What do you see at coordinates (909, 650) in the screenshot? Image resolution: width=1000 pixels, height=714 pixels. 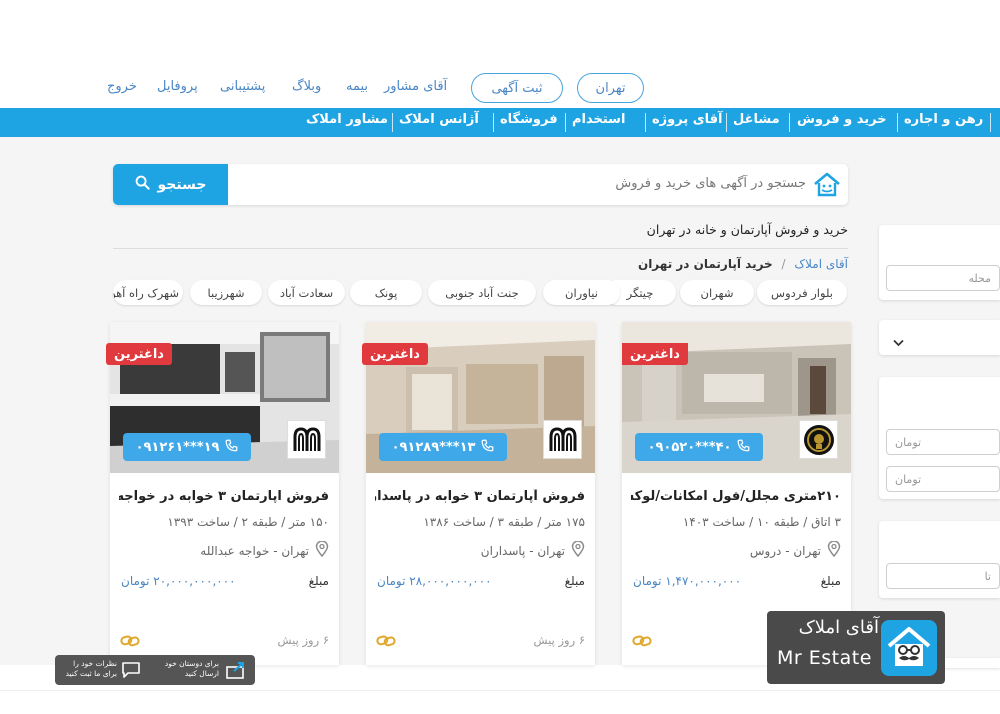 I see `brand-logo-icon` at bounding box center [909, 650].